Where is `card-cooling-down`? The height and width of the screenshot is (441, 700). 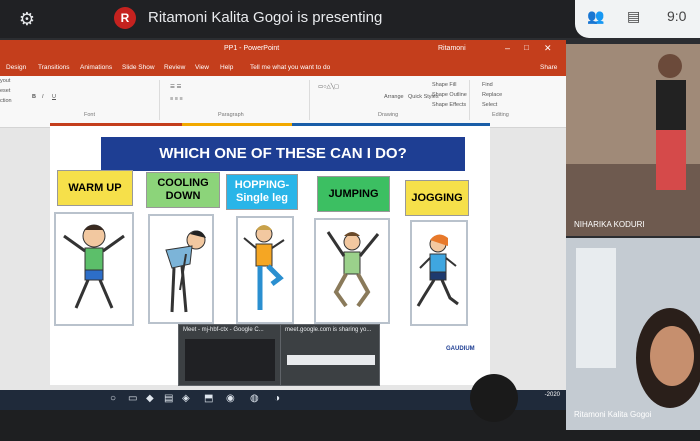
card-cooling-down is located at coordinates (181, 269).